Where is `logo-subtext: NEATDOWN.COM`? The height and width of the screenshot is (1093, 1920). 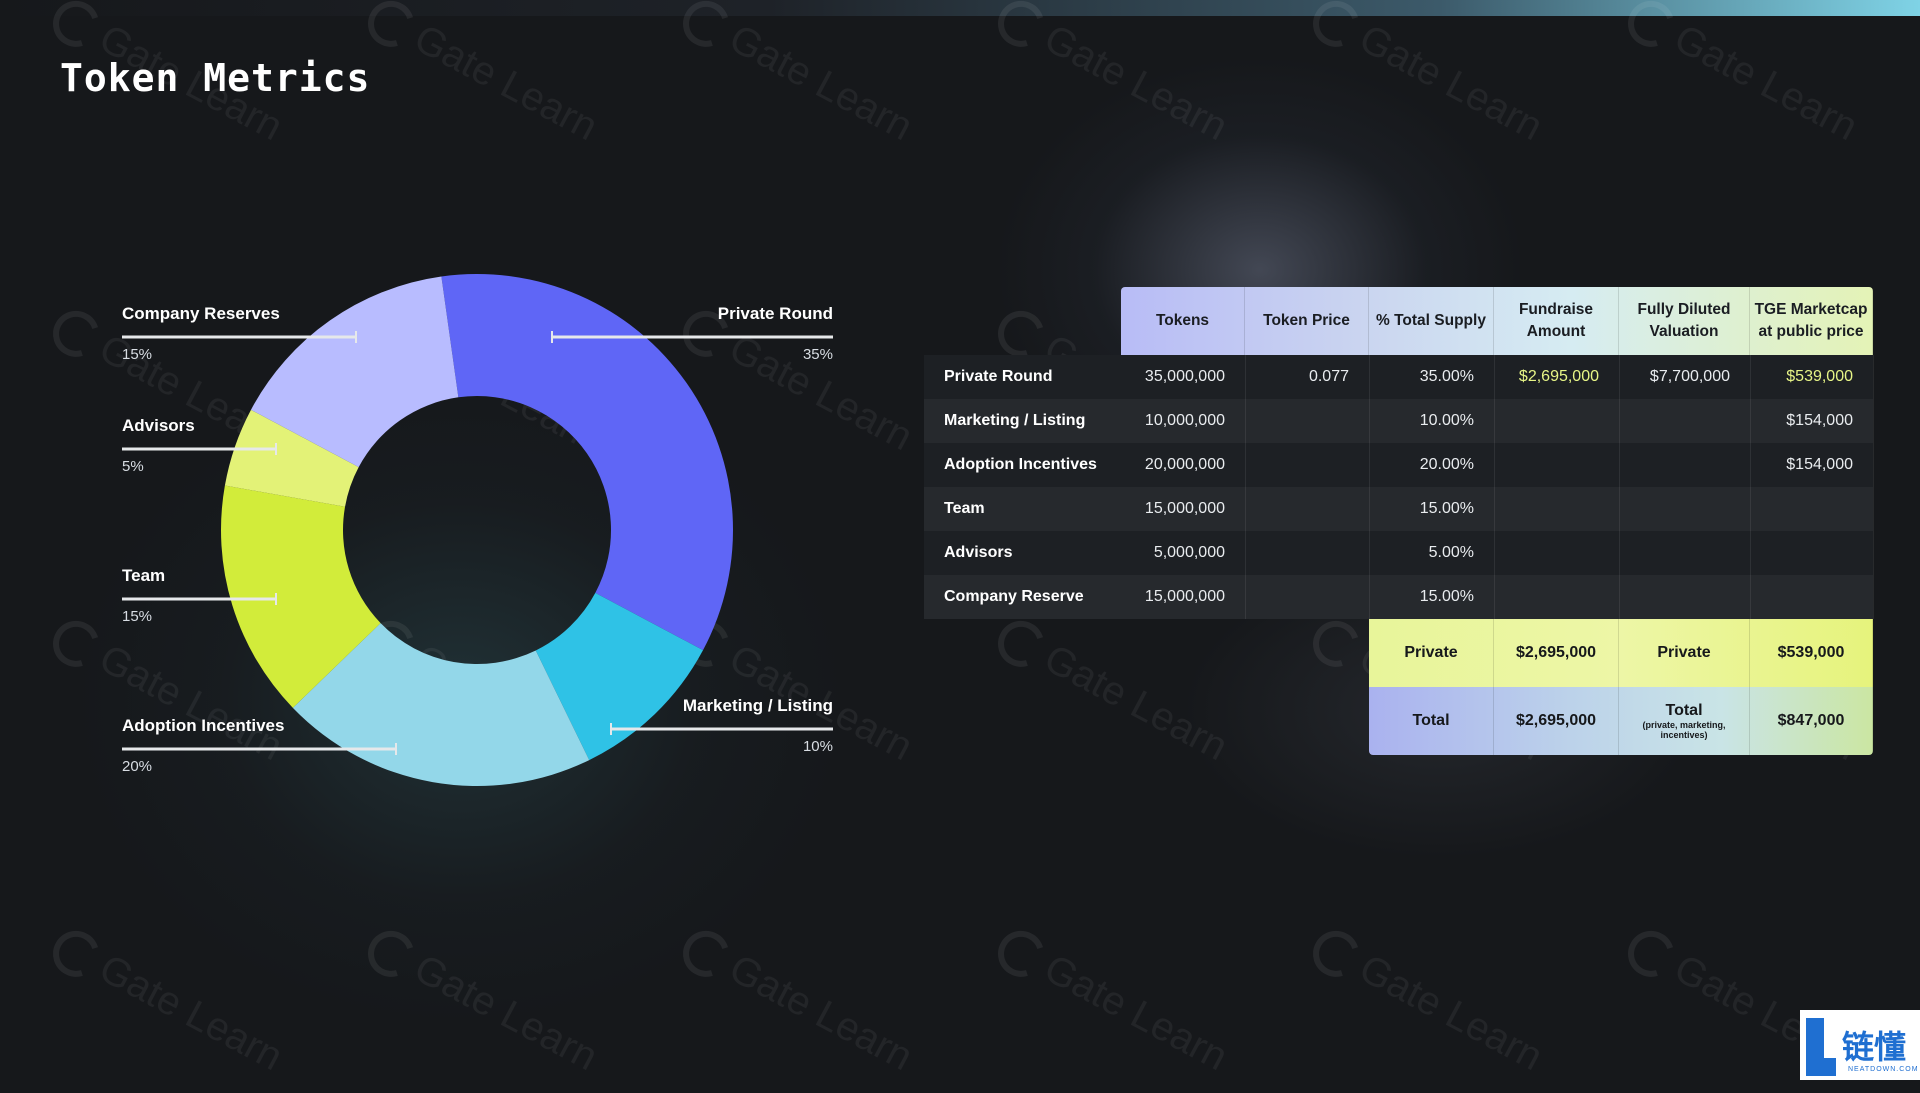
logo-subtext: NEATDOWN.COM is located at coordinates (1883, 1069).